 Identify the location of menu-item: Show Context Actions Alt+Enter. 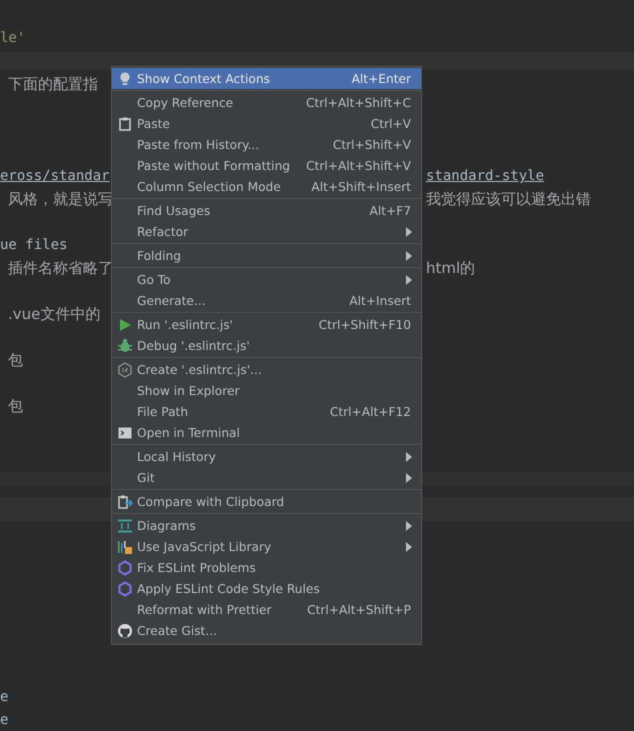
(266, 78).